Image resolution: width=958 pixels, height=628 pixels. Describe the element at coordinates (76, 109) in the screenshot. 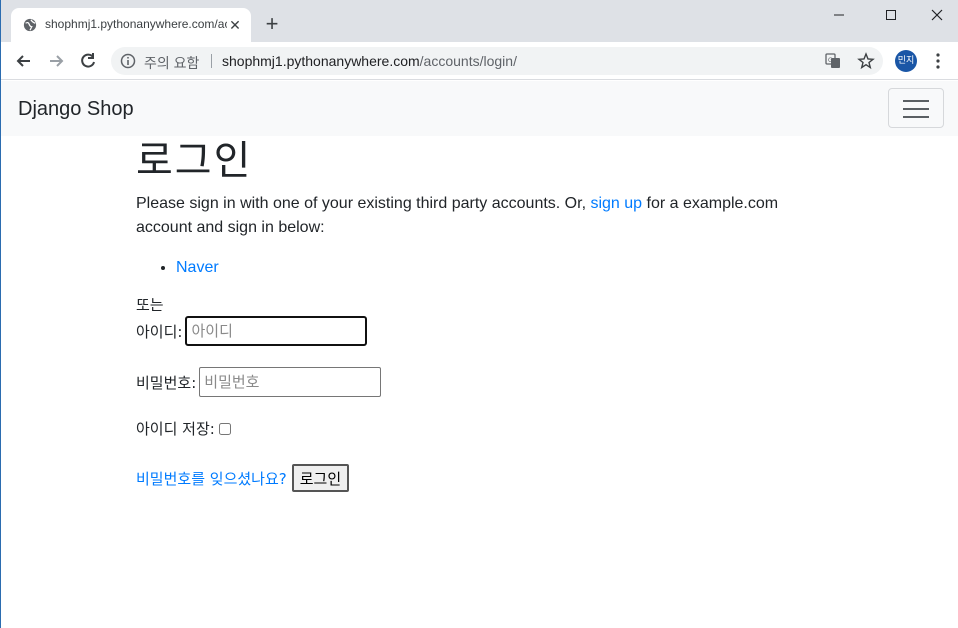

I see `navbar-brand: Django Shop` at that location.